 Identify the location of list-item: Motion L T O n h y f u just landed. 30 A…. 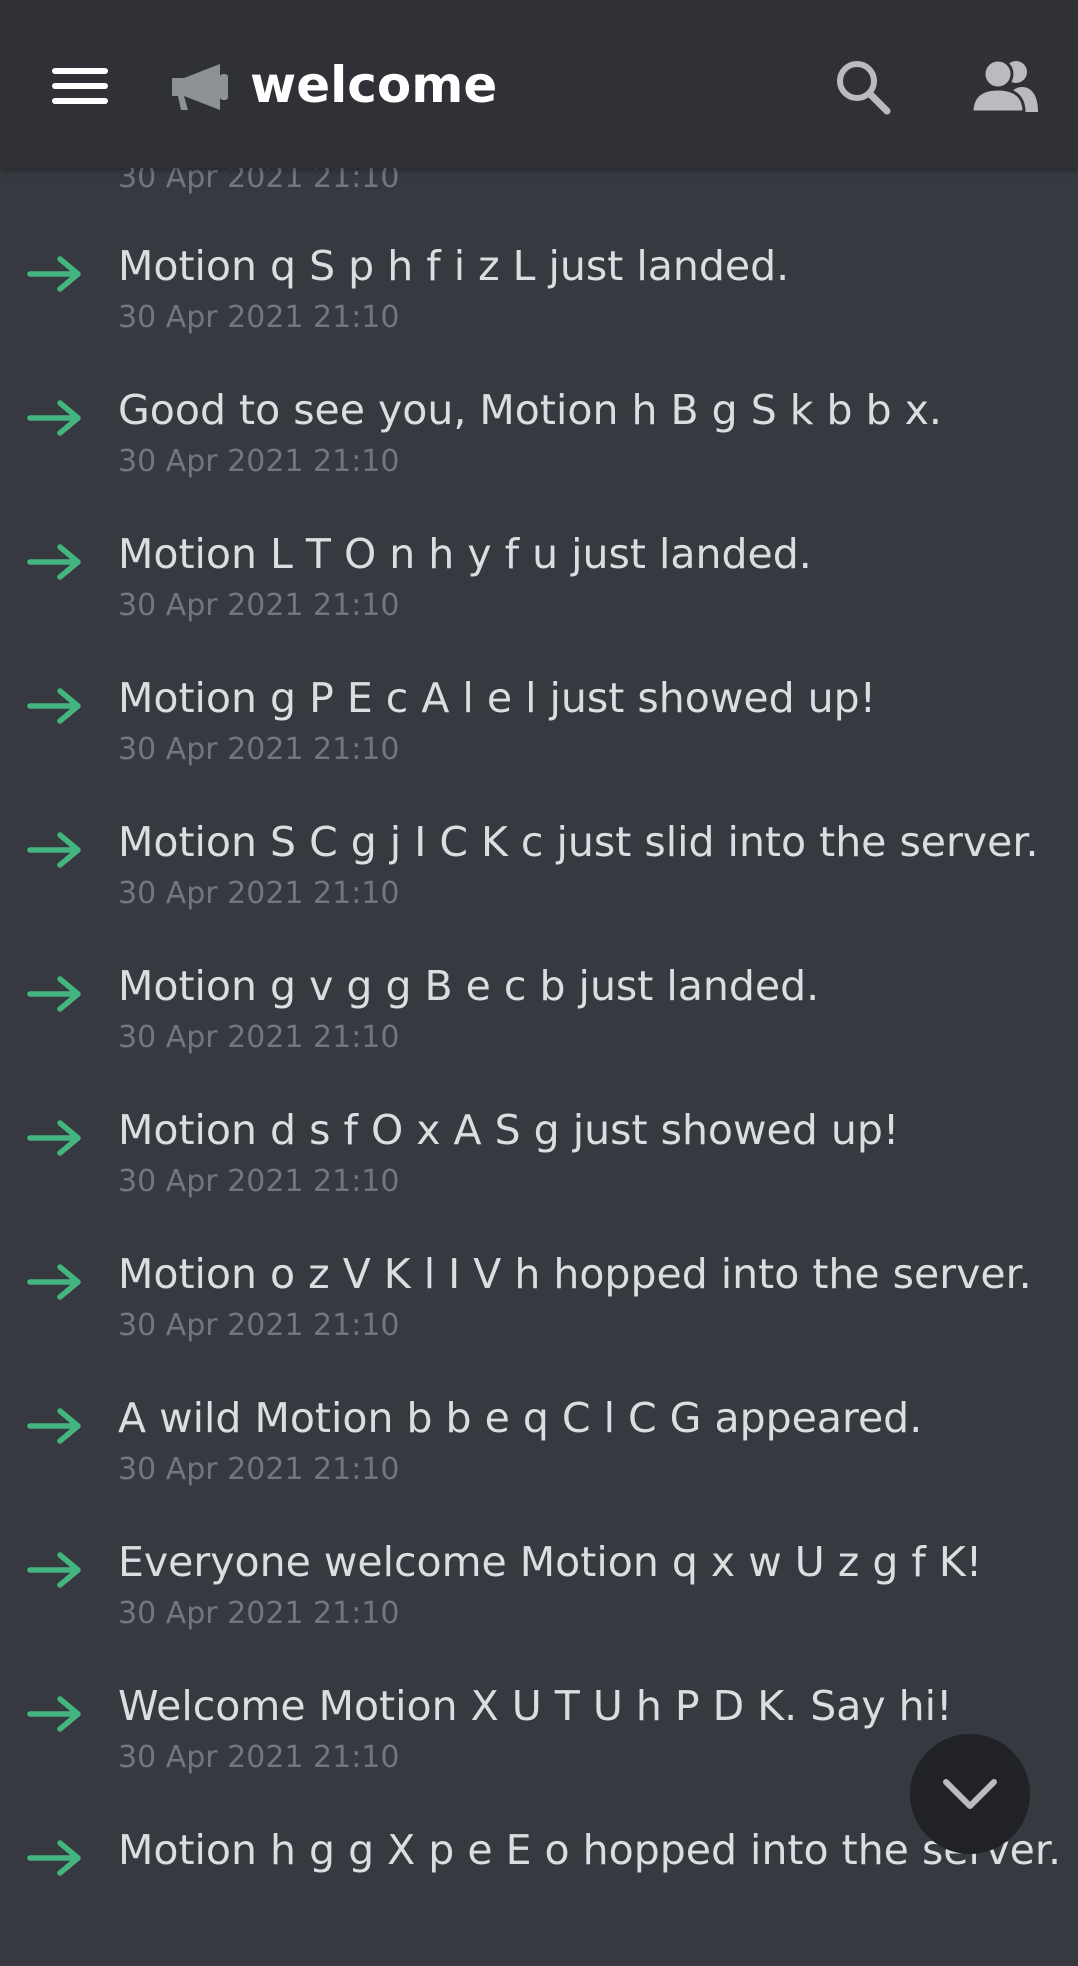
(539, 598).